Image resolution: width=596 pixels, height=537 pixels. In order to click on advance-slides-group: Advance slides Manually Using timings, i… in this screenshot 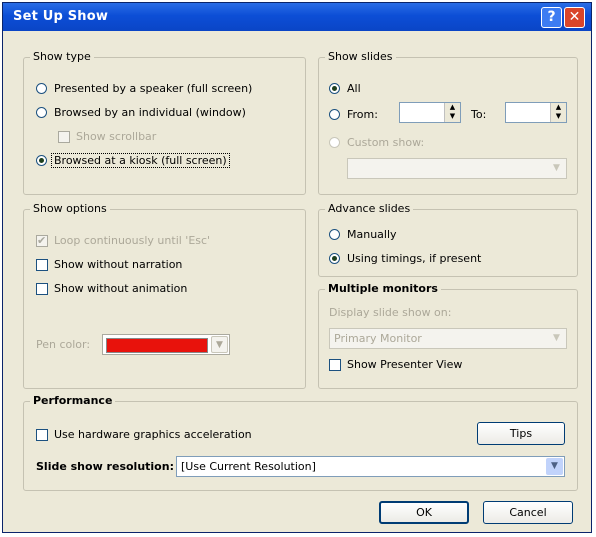, I will do `click(448, 239)`.